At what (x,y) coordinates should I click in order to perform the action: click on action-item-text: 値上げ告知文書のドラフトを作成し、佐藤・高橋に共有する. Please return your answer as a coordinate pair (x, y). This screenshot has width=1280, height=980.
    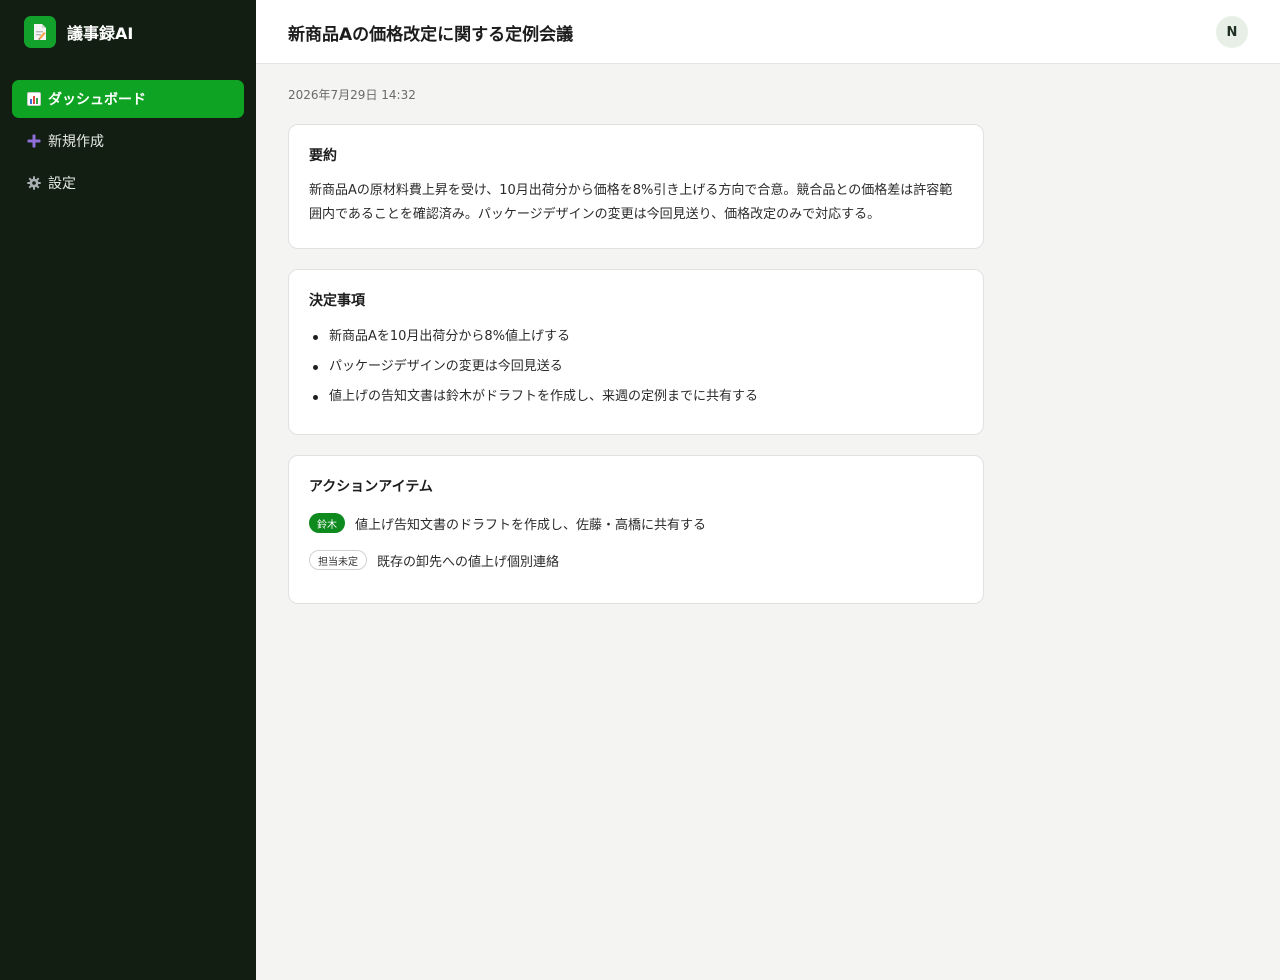
    Looking at the image, I should click on (531, 525).